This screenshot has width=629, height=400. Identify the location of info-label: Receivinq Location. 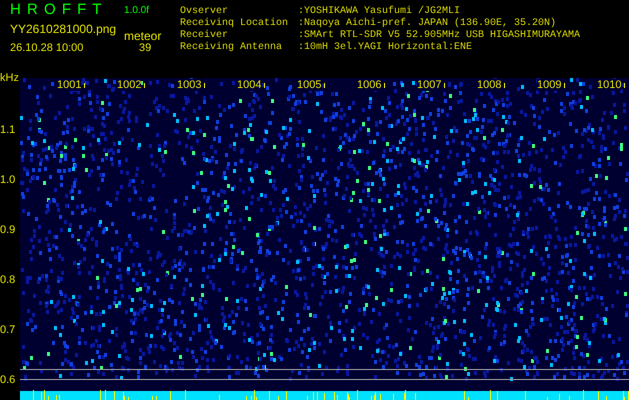
(235, 24).